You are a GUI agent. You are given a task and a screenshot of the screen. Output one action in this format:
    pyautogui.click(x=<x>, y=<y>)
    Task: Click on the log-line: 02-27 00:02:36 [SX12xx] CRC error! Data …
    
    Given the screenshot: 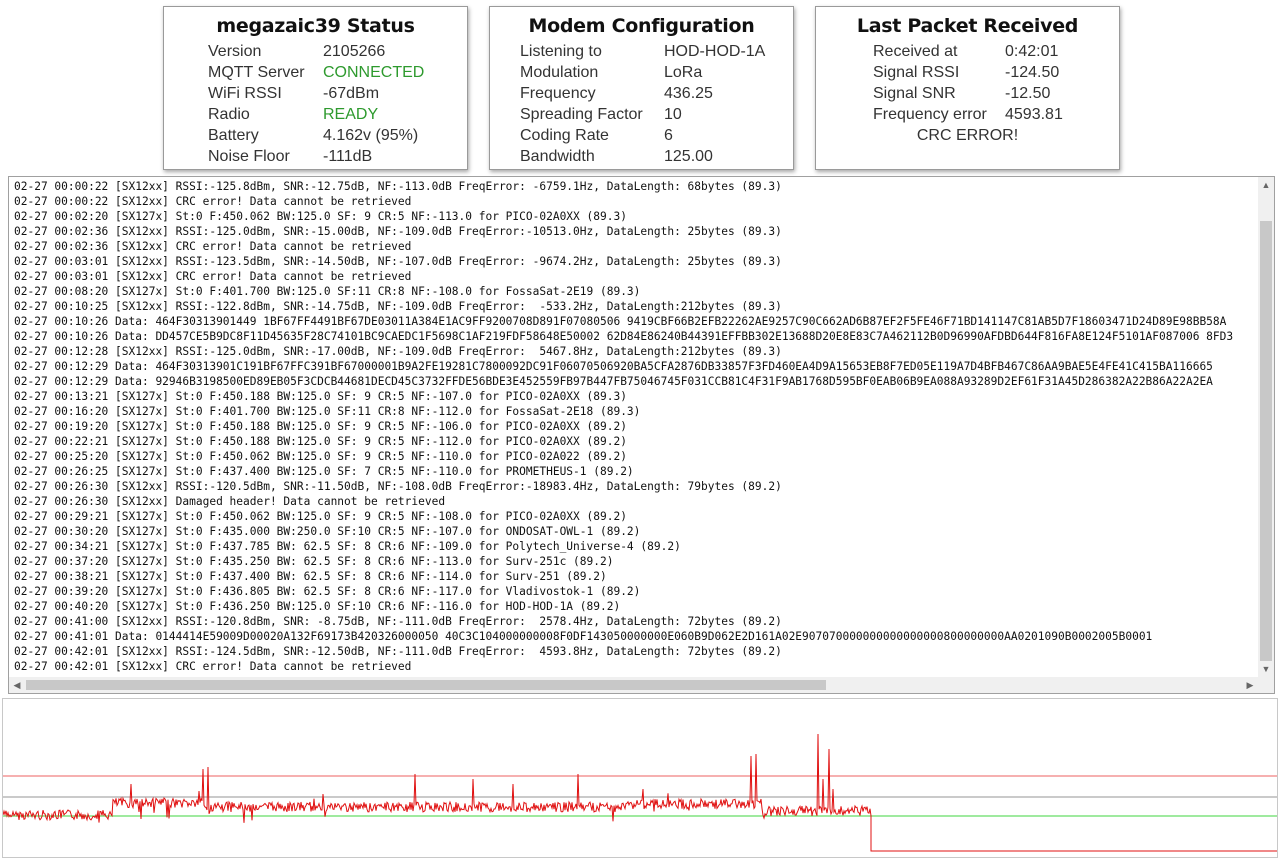 What is the action you would take?
    pyautogui.click(x=213, y=246)
    